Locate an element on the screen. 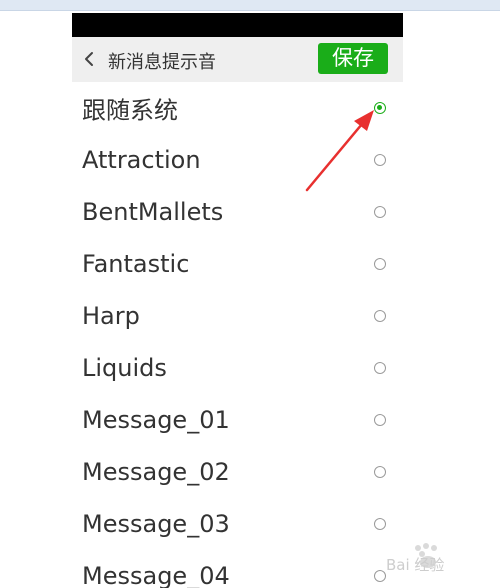  sound-option-harp: Harp is located at coordinates (237, 316).